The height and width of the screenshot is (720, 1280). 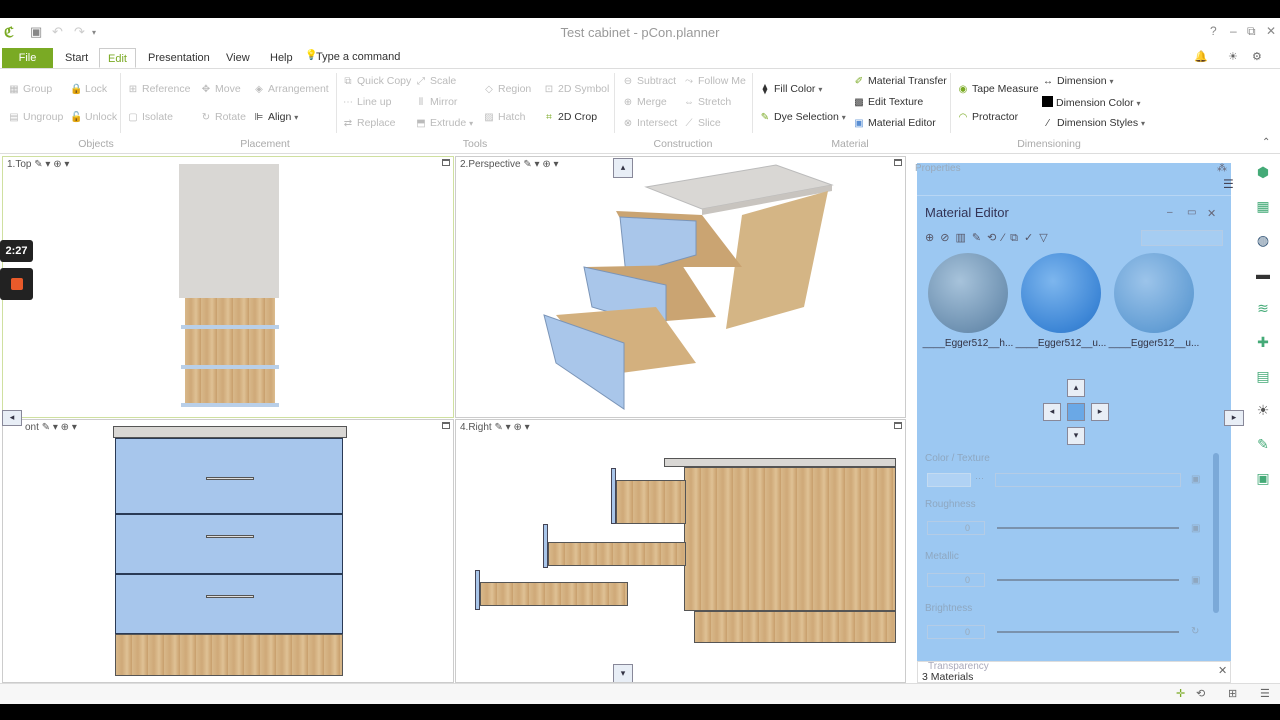 I want to click on roughness-slider, so click(x=1088, y=528).